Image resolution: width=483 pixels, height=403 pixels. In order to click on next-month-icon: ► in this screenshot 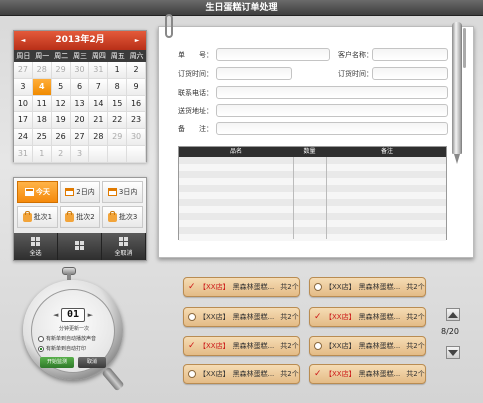, I will do `click(137, 40)`.